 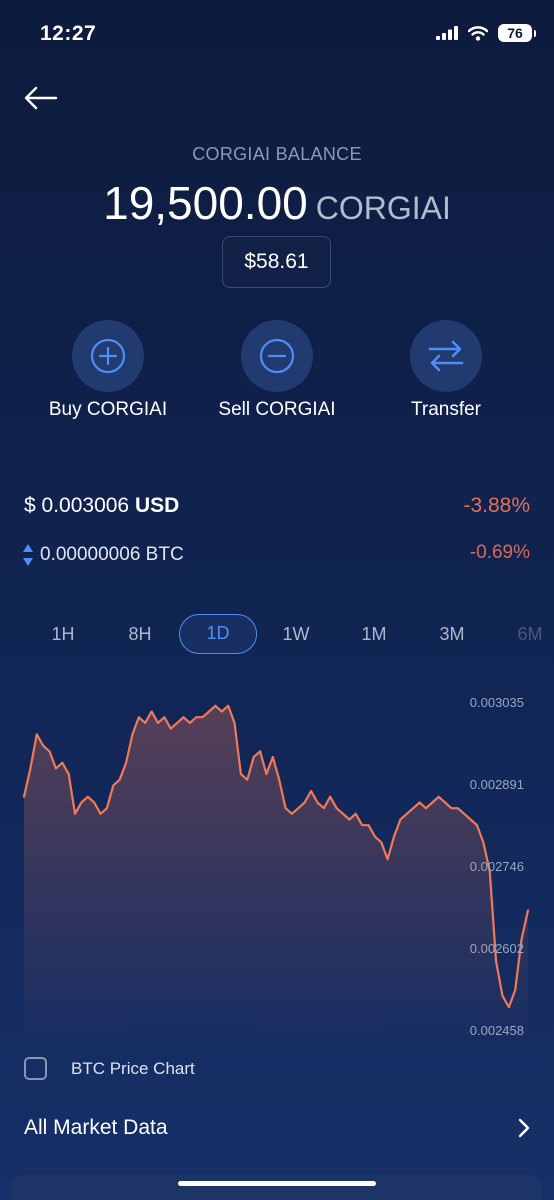 I want to click on transfer-button: Transfer, so click(x=446, y=370).